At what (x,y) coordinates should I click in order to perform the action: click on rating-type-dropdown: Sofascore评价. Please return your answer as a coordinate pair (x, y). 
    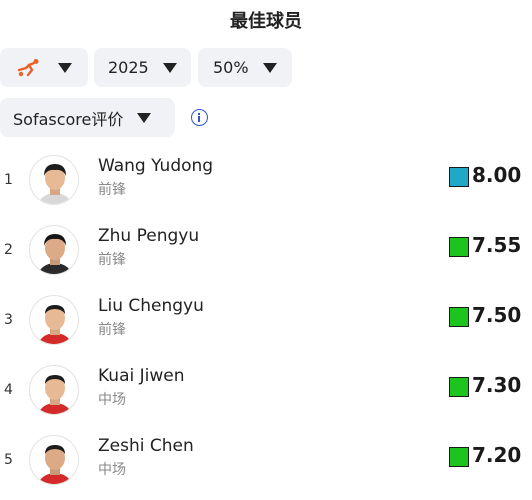
    Looking at the image, I should click on (87, 117).